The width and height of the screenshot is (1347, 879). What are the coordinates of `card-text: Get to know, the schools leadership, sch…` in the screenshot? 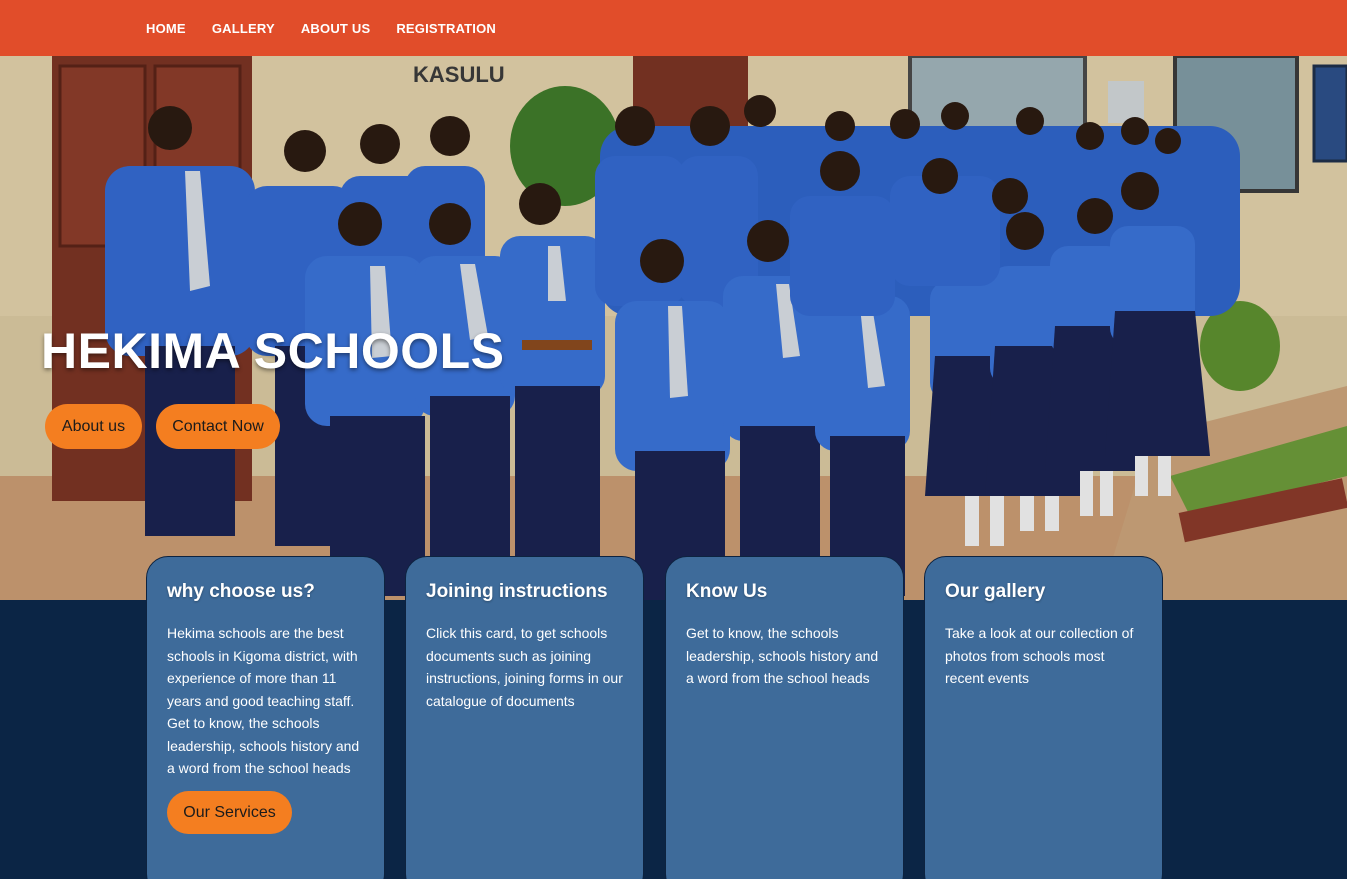 It's located at (782, 655).